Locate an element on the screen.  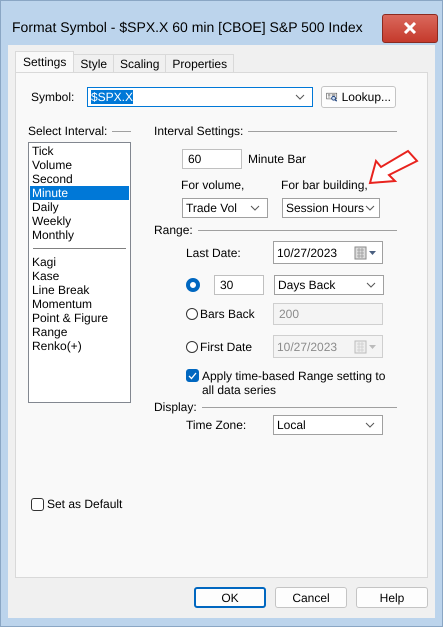
bar-building-dropdown: Session Hours is located at coordinates (331, 208).